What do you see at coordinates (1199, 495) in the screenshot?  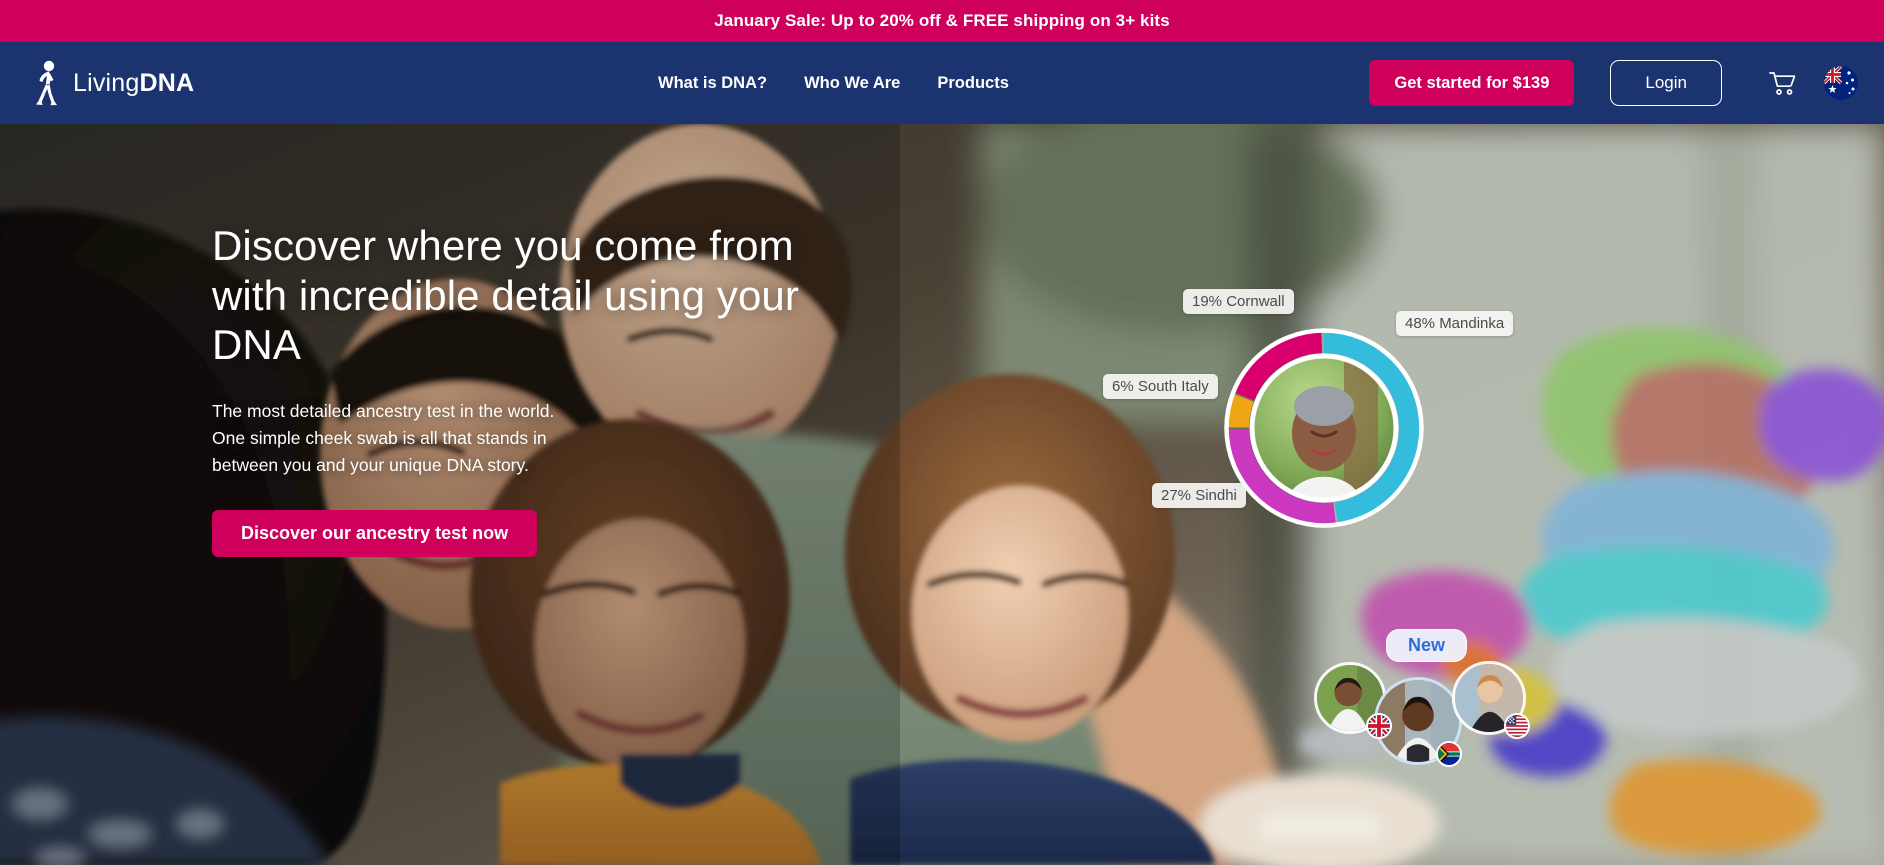 I see `donut-label-sindhi: 27% Sindhi` at bounding box center [1199, 495].